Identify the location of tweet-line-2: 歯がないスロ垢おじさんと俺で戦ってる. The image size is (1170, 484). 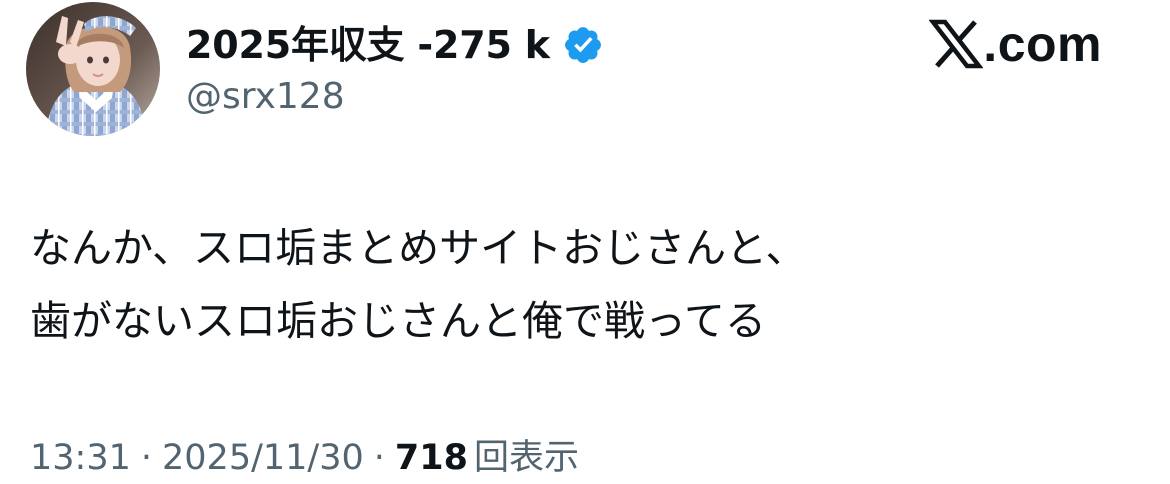
(398, 321).